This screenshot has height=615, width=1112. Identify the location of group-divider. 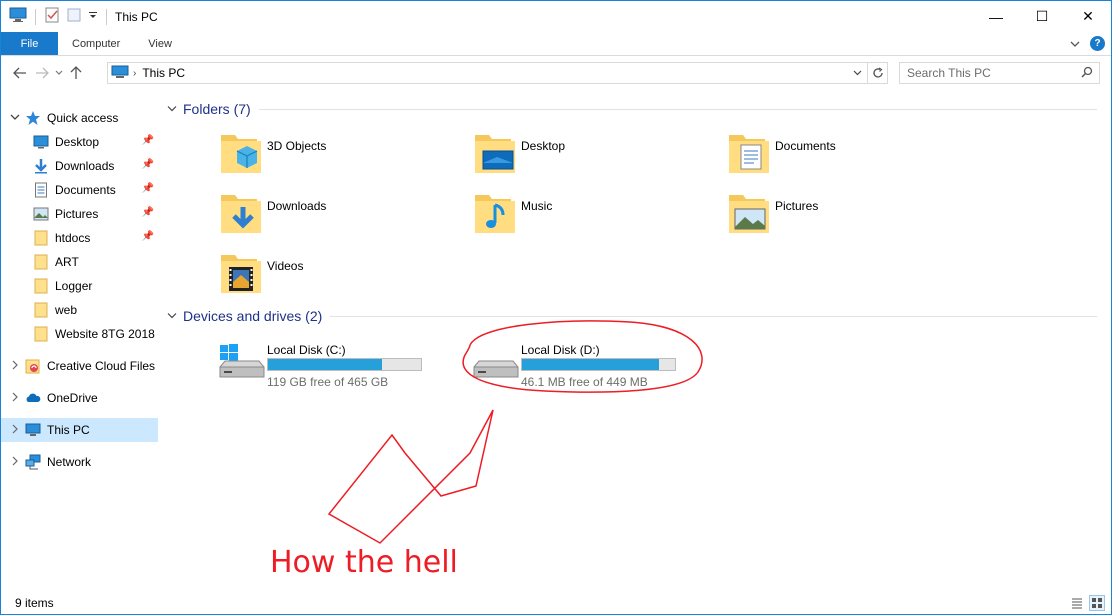
(713, 316).